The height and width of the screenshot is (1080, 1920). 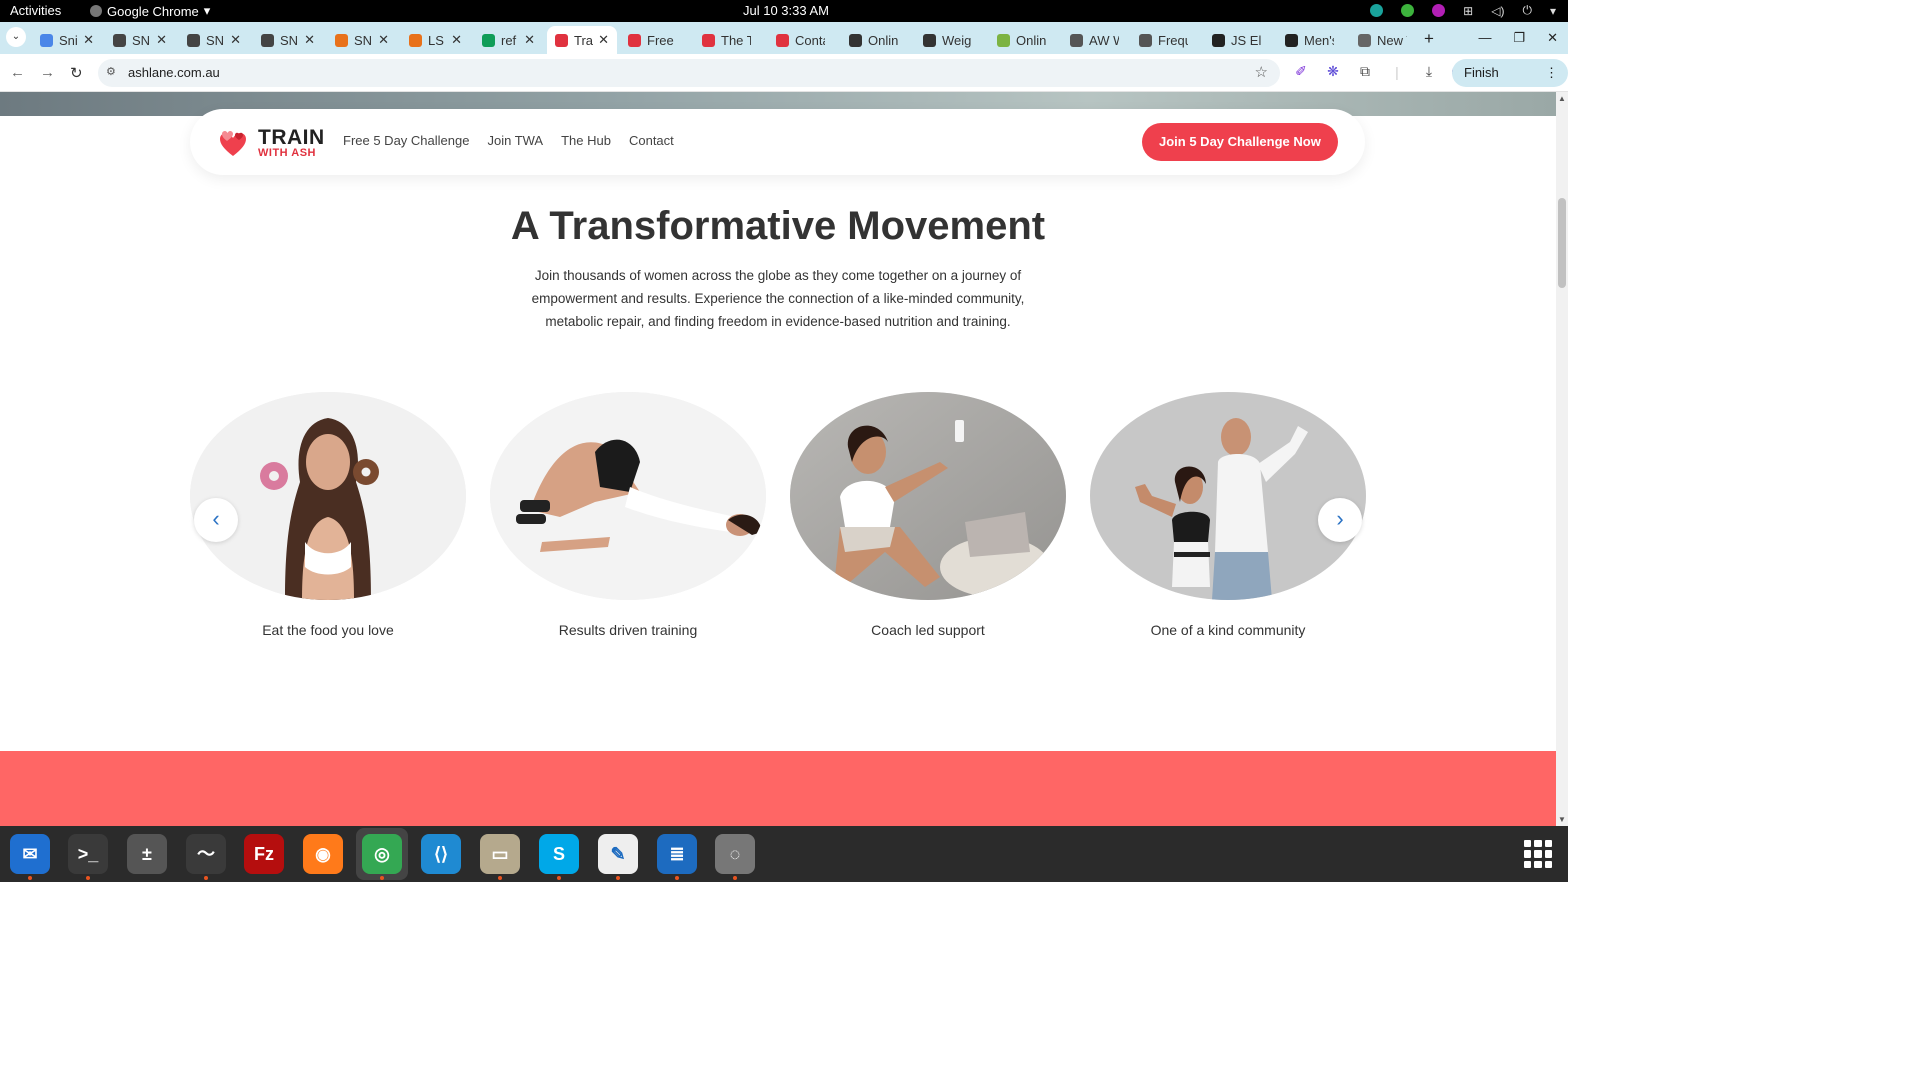 What do you see at coordinates (88, 857) in the screenshot?
I see `terminal-icon: >_` at bounding box center [88, 857].